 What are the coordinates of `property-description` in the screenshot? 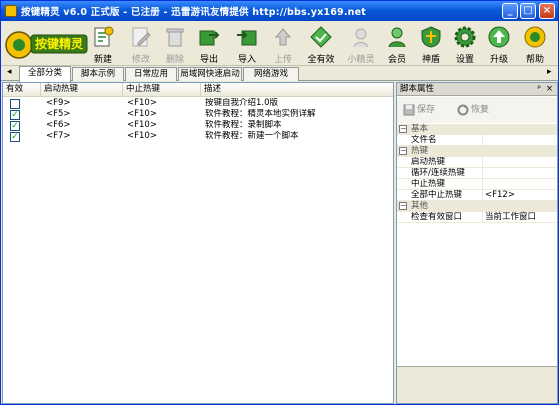 It's located at (477, 384).